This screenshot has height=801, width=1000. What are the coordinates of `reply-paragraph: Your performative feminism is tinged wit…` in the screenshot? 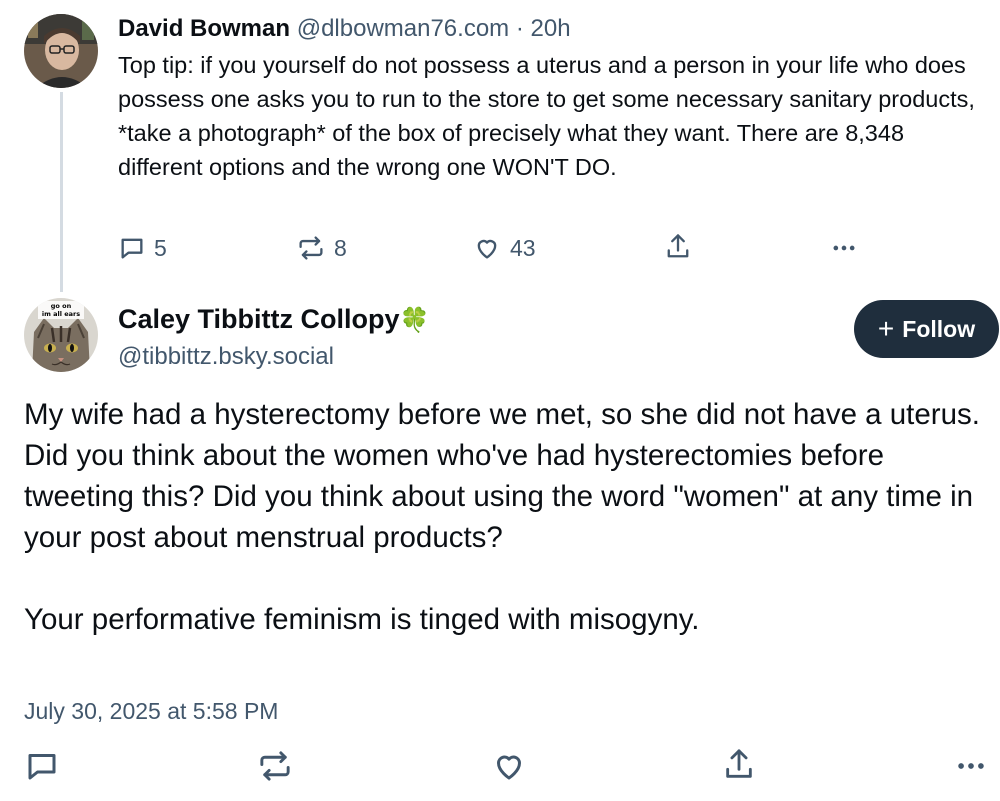 It's located at (362, 619).